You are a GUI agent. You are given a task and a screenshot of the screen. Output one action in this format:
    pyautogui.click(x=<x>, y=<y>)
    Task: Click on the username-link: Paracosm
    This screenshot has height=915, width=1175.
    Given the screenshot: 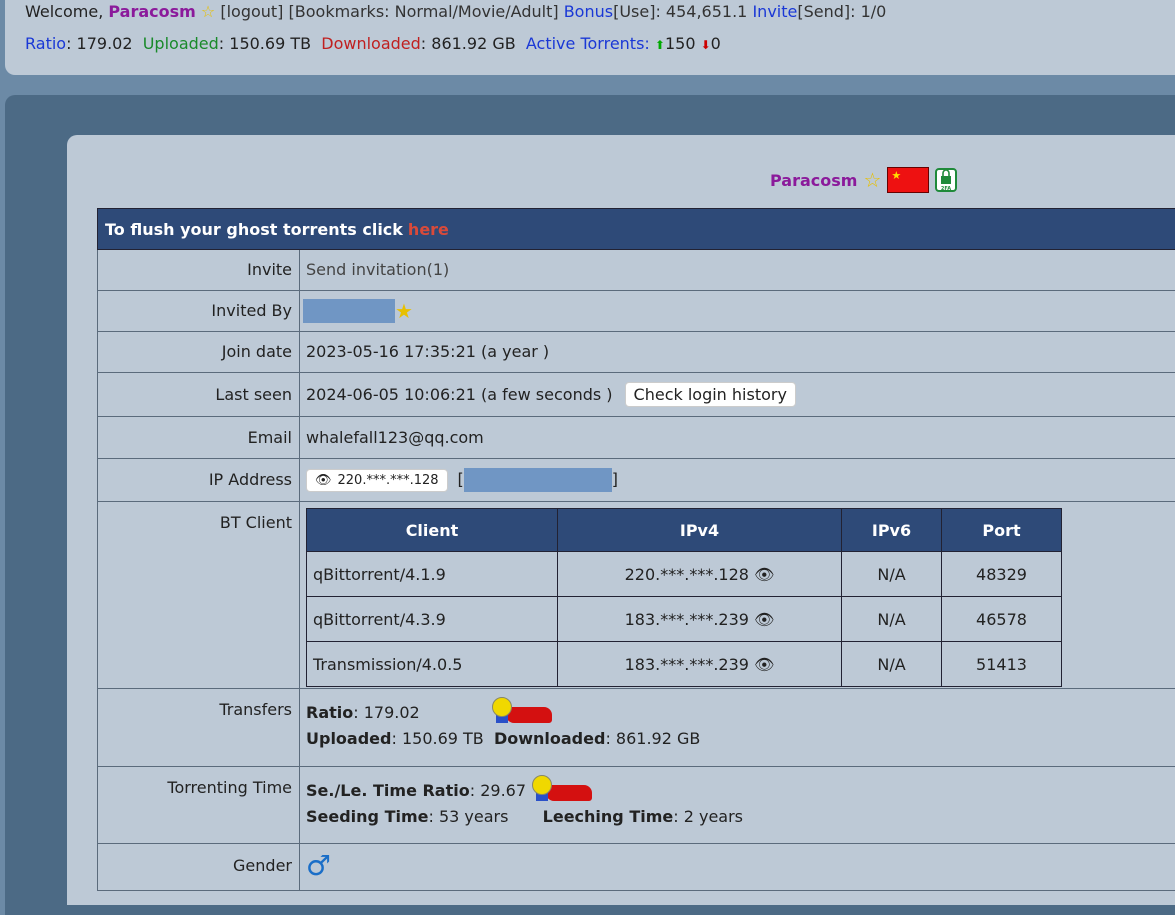 What is the action you would take?
    pyautogui.click(x=151, y=11)
    